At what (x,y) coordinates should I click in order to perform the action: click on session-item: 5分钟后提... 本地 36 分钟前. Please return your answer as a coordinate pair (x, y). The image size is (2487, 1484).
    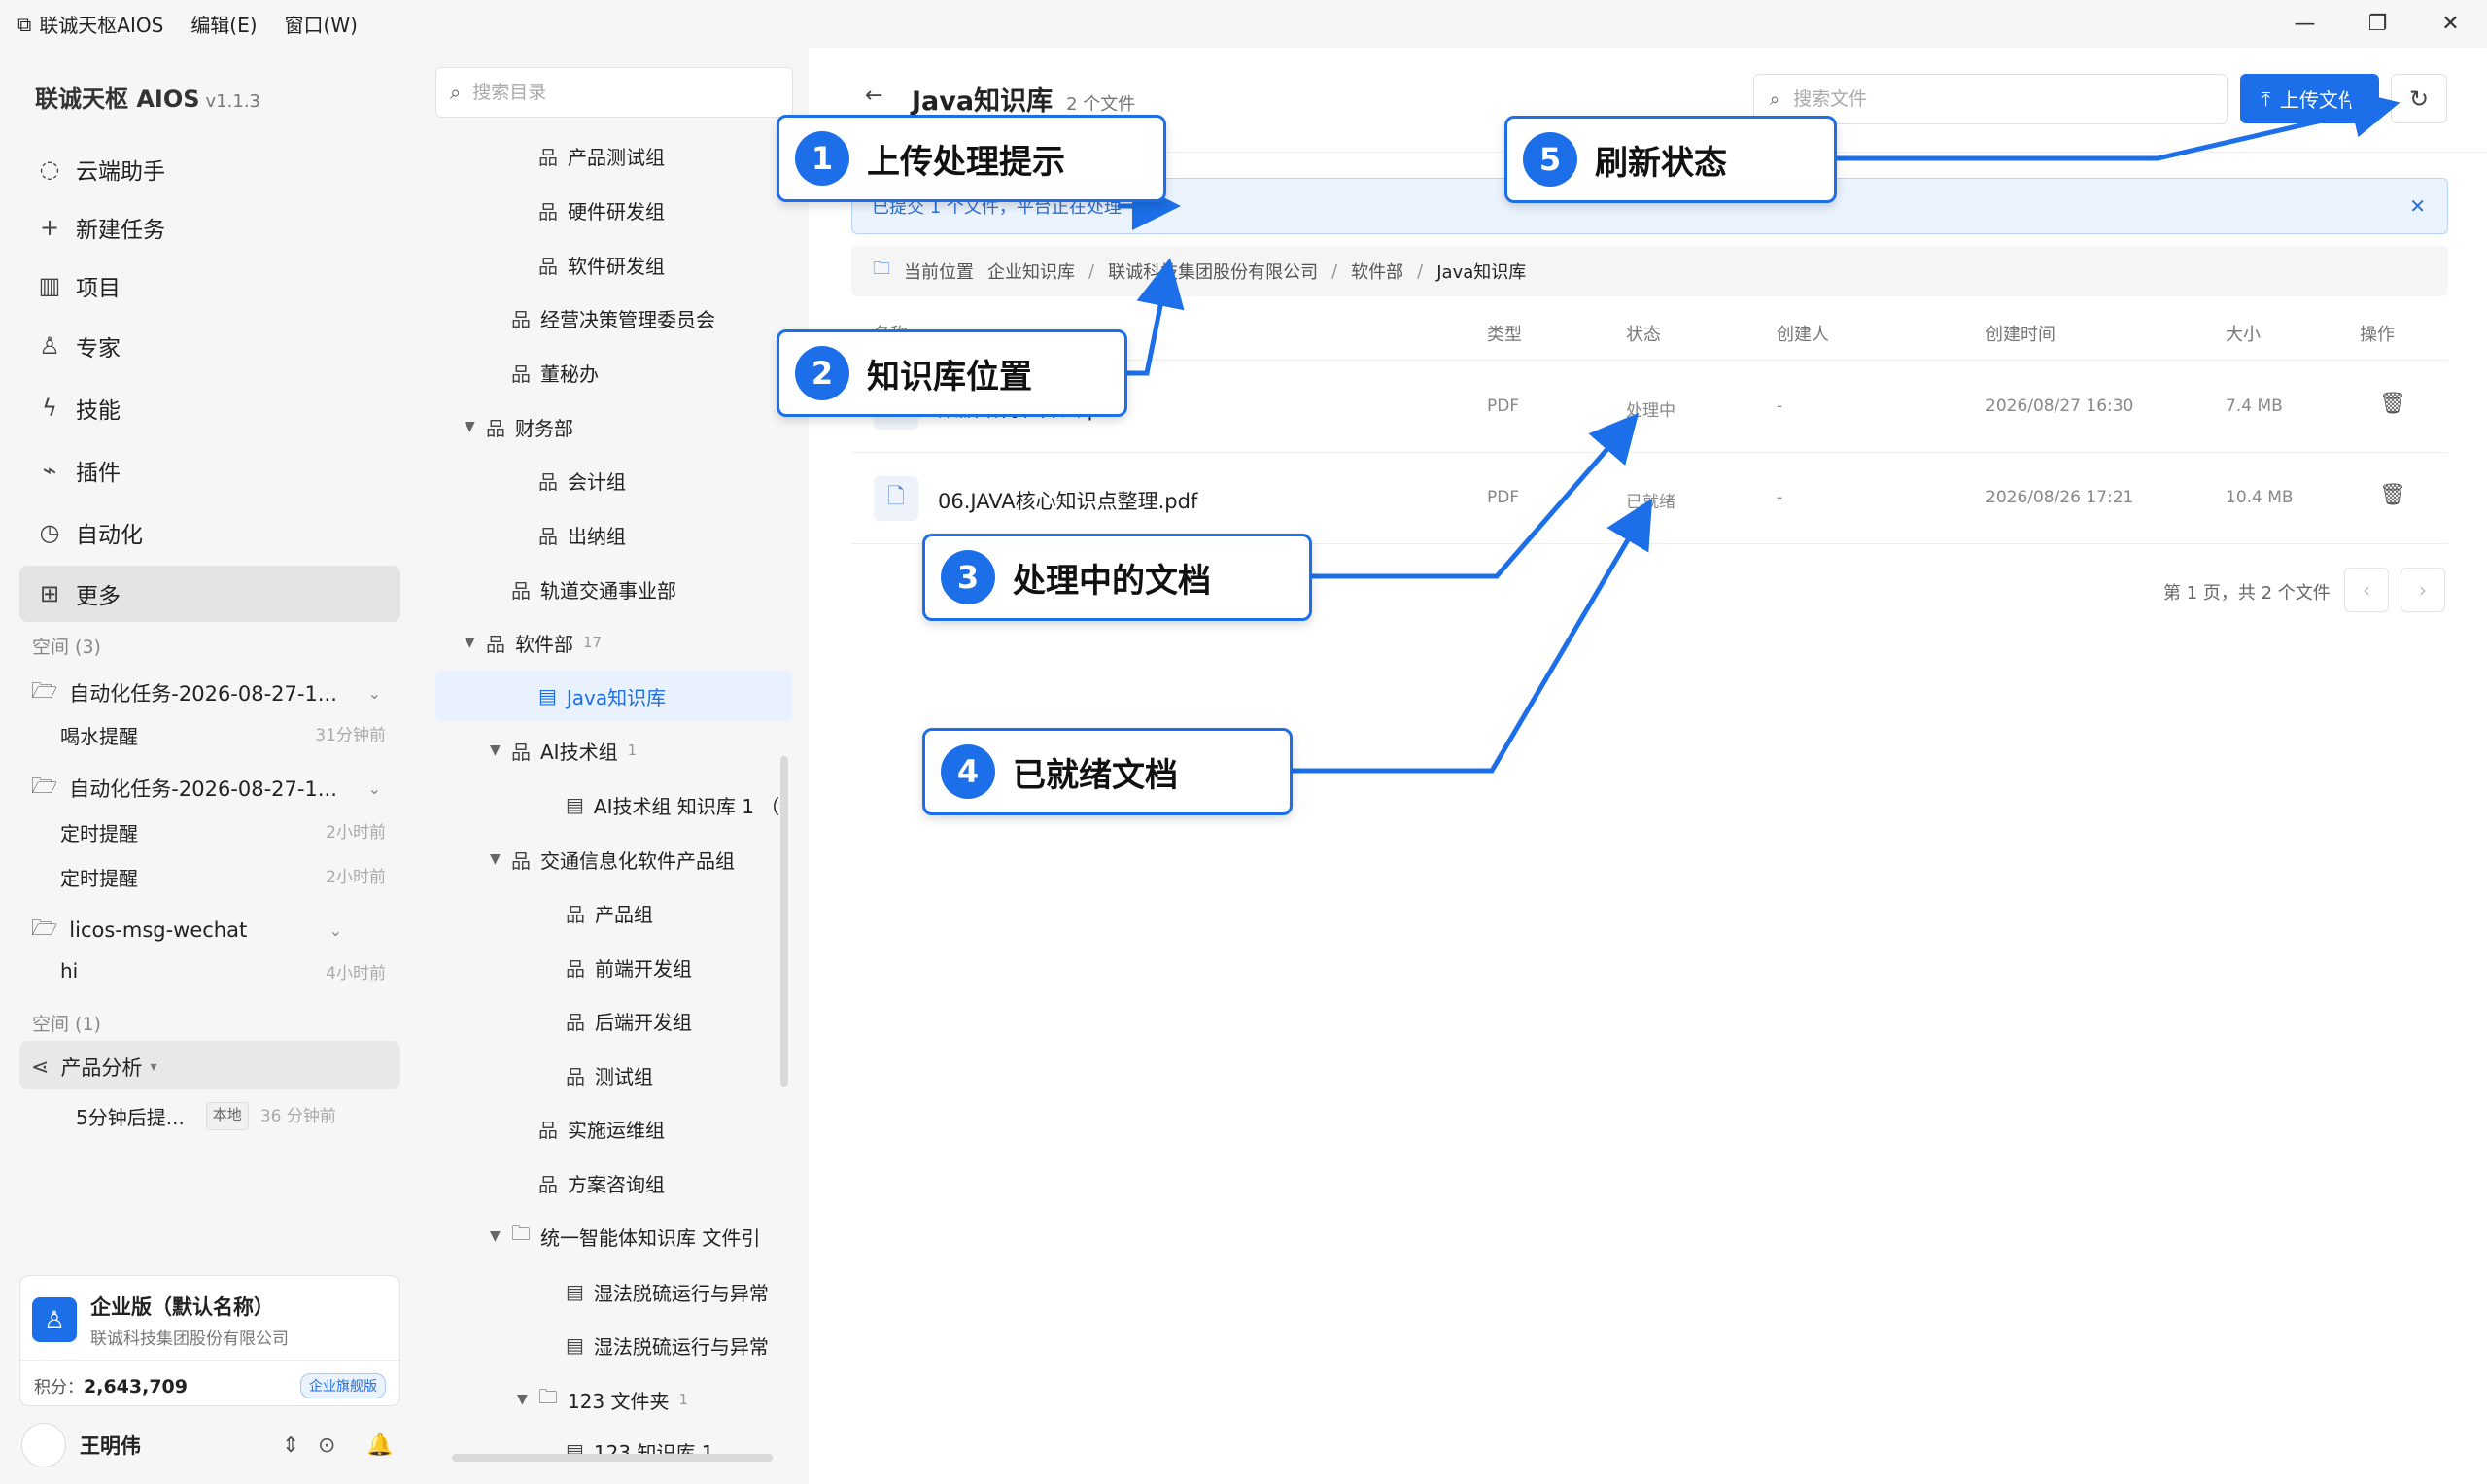
    Looking at the image, I should click on (231, 1116).